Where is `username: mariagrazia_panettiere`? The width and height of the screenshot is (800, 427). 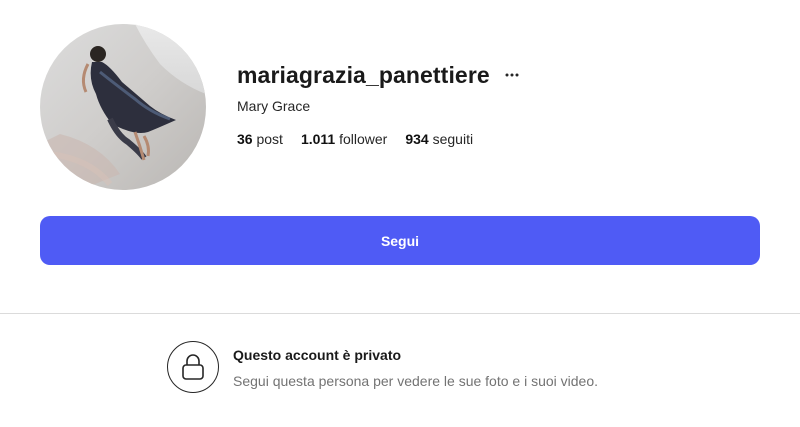
username: mariagrazia_panettiere is located at coordinates (363, 74).